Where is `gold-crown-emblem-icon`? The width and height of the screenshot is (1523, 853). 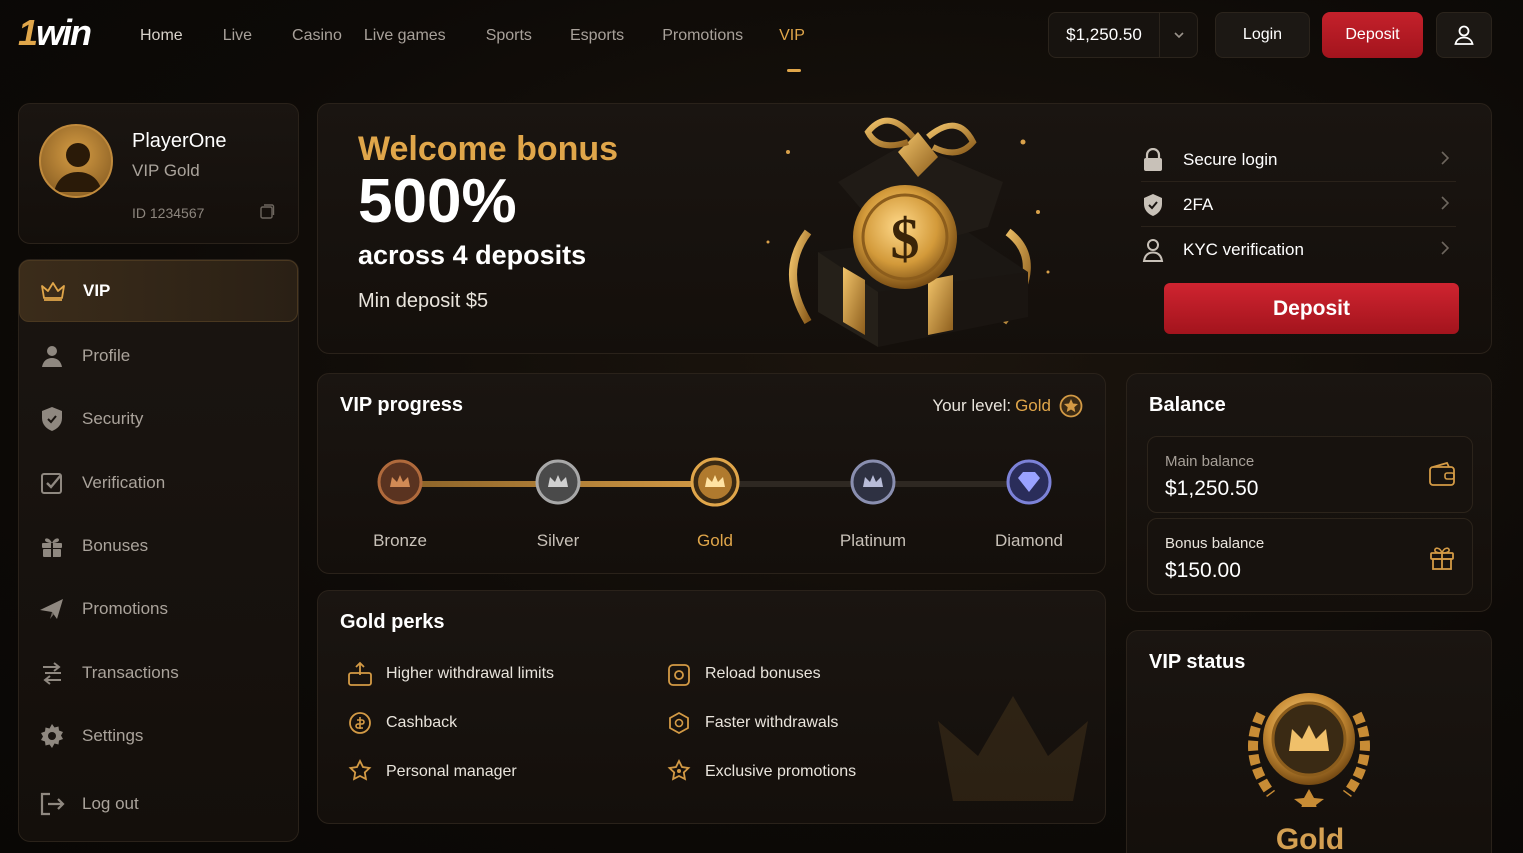
gold-crown-emblem-icon is located at coordinates (1309, 752).